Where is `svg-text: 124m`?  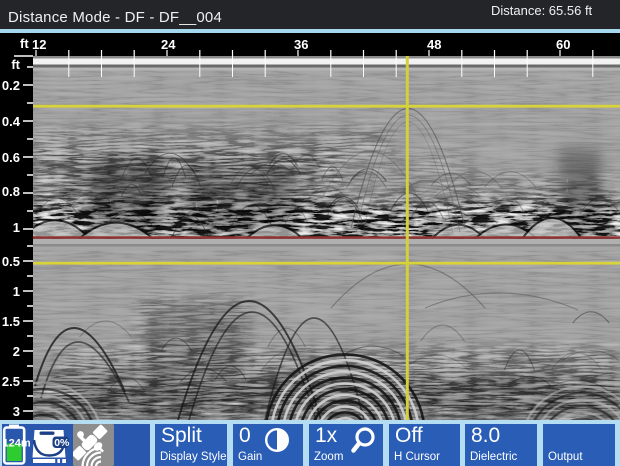 svg-text: 124m is located at coordinates (17, 444).